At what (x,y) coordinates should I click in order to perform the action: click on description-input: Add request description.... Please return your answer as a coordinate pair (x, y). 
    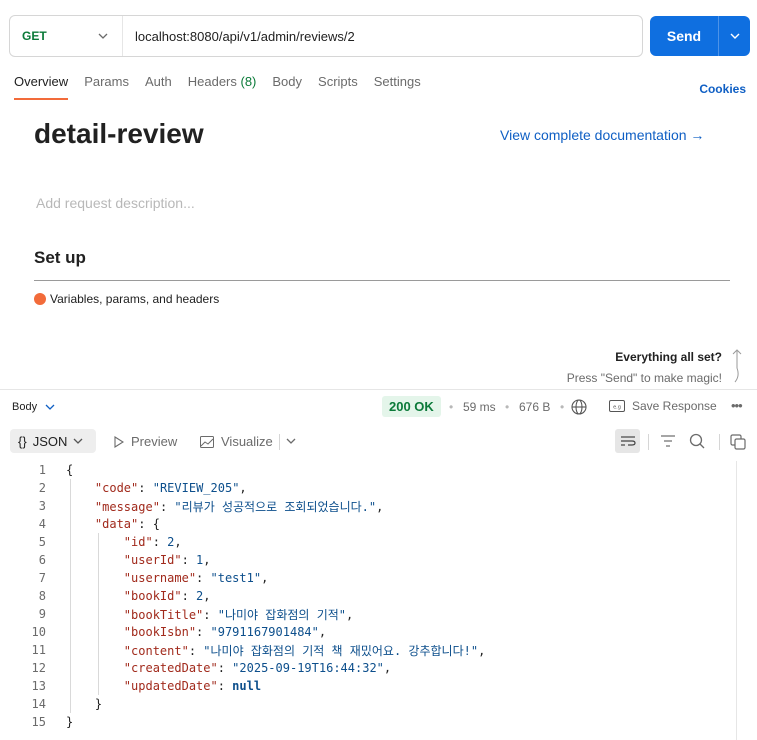
    Looking at the image, I should click on (115, 203).